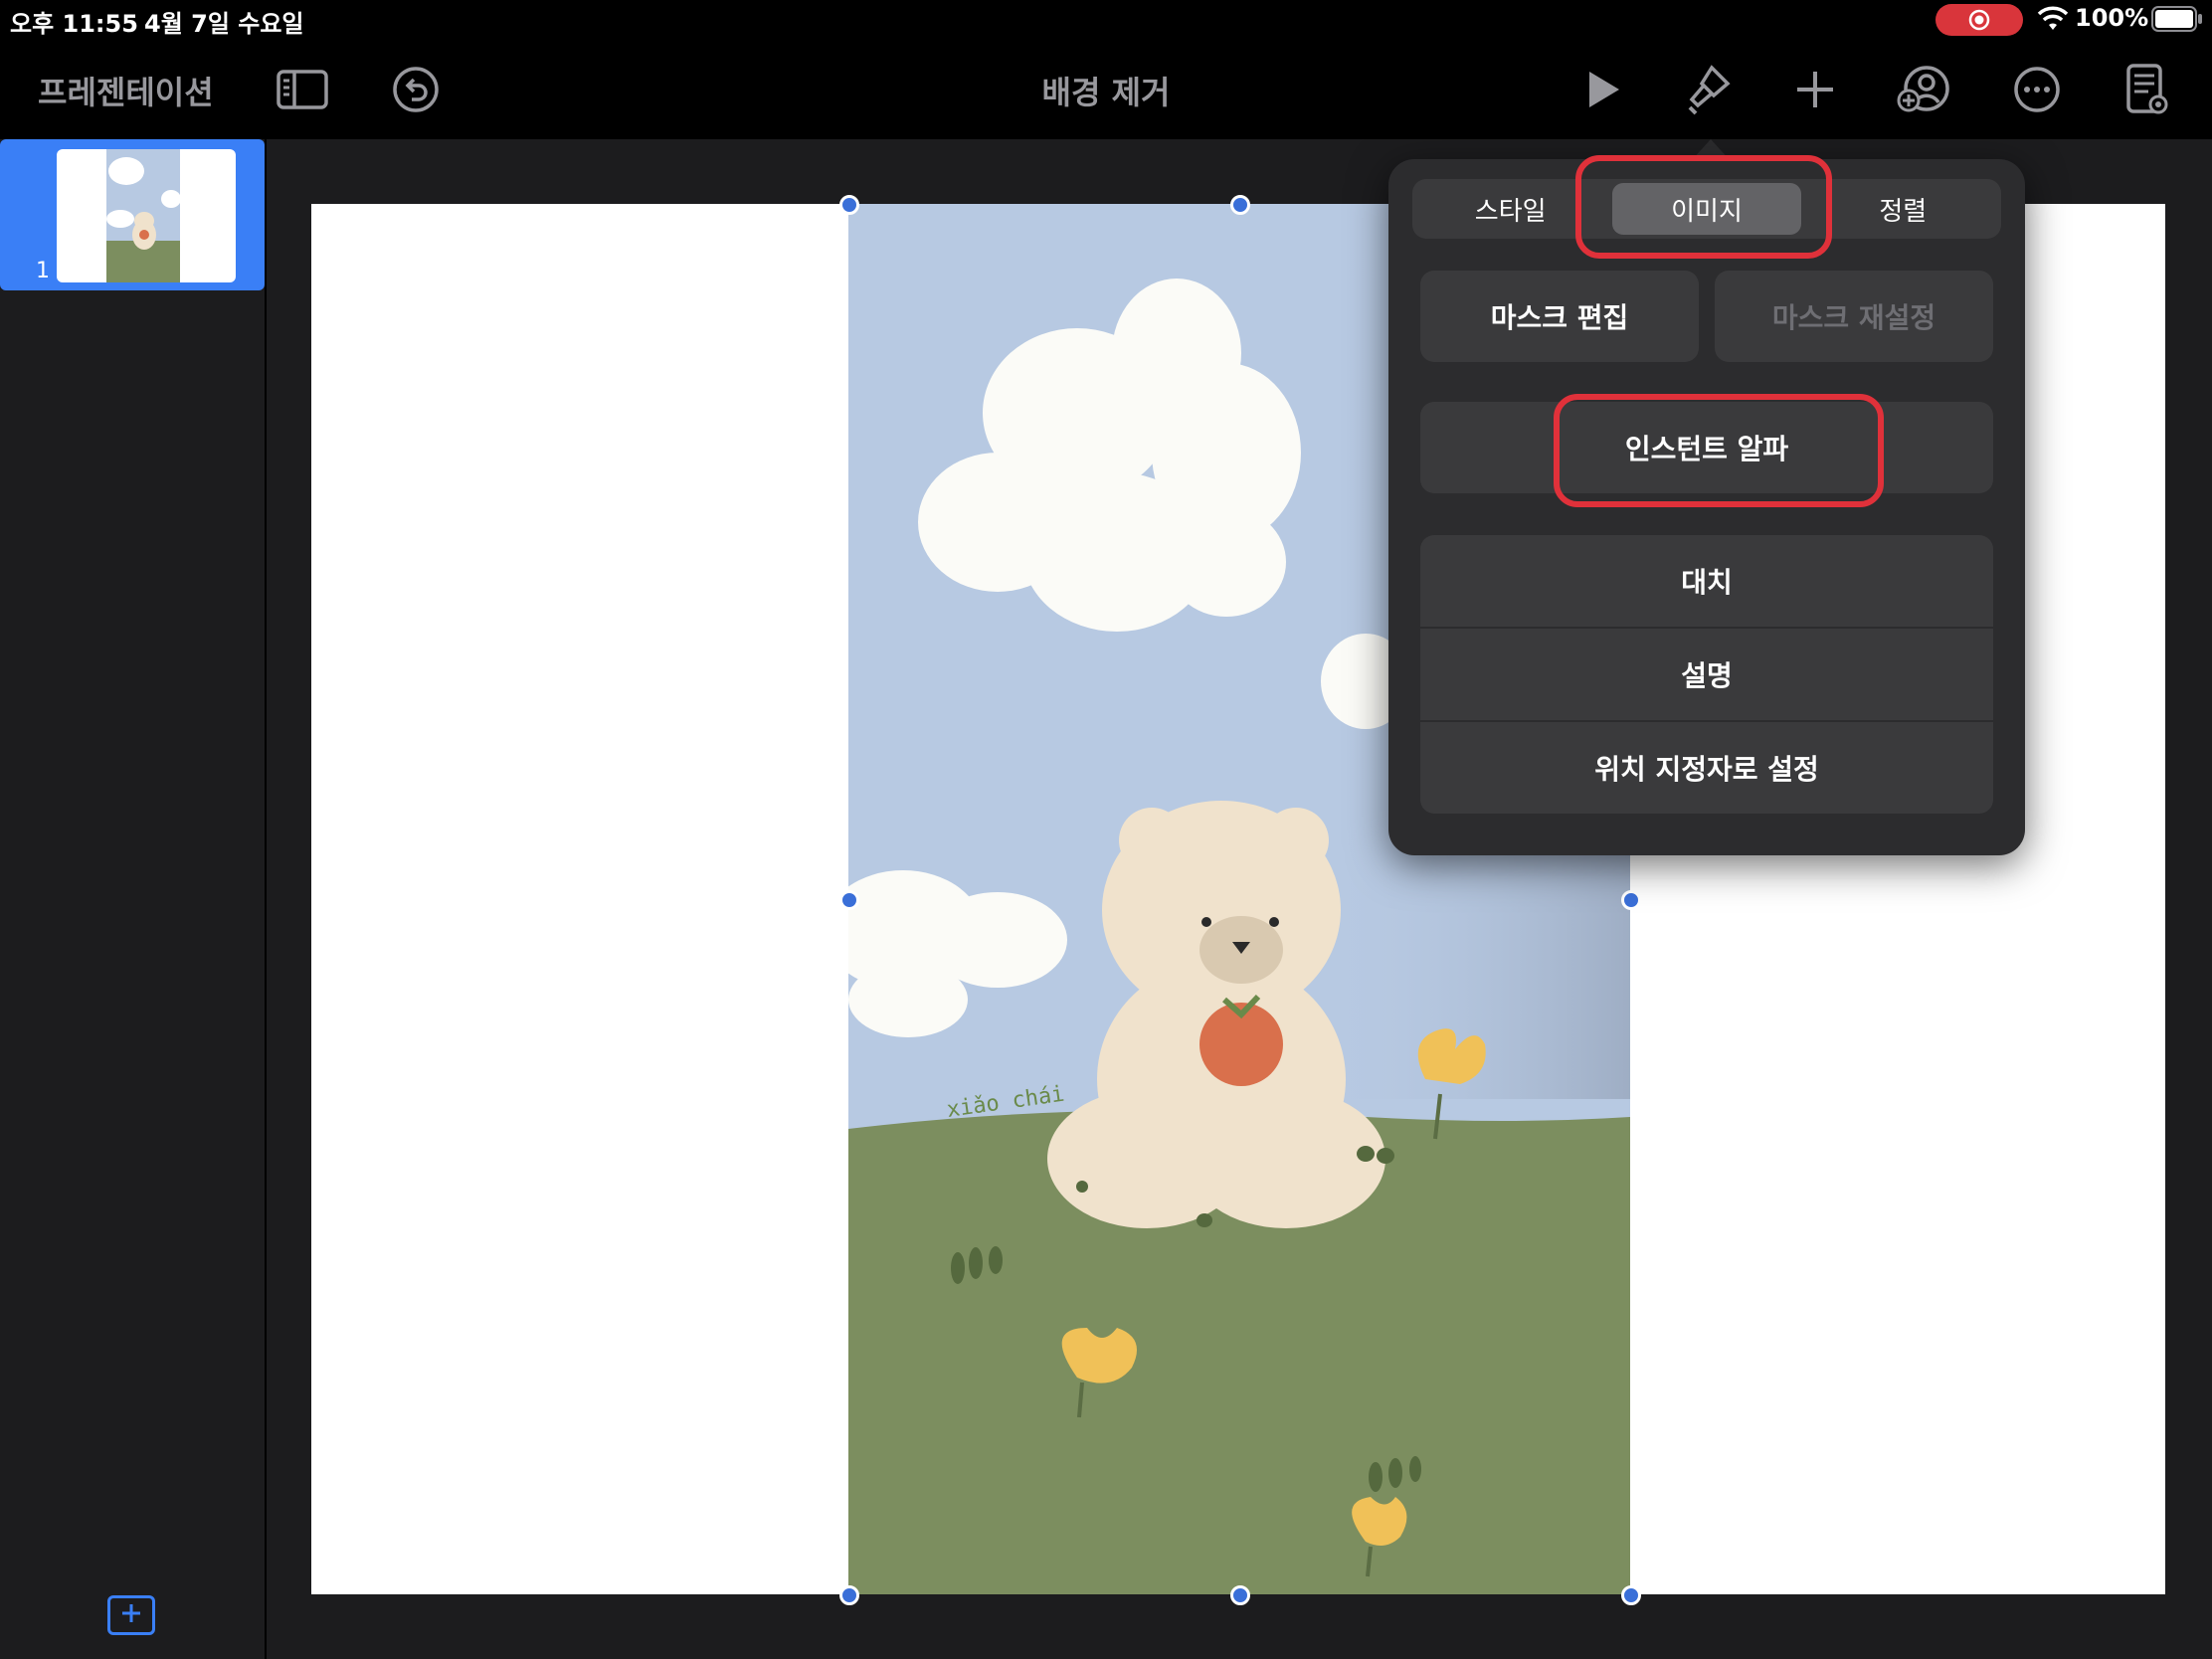 This screenshot has width=2212, height=1659. I want to click on resize-handle-bottom-right, so click(1631, 1595).